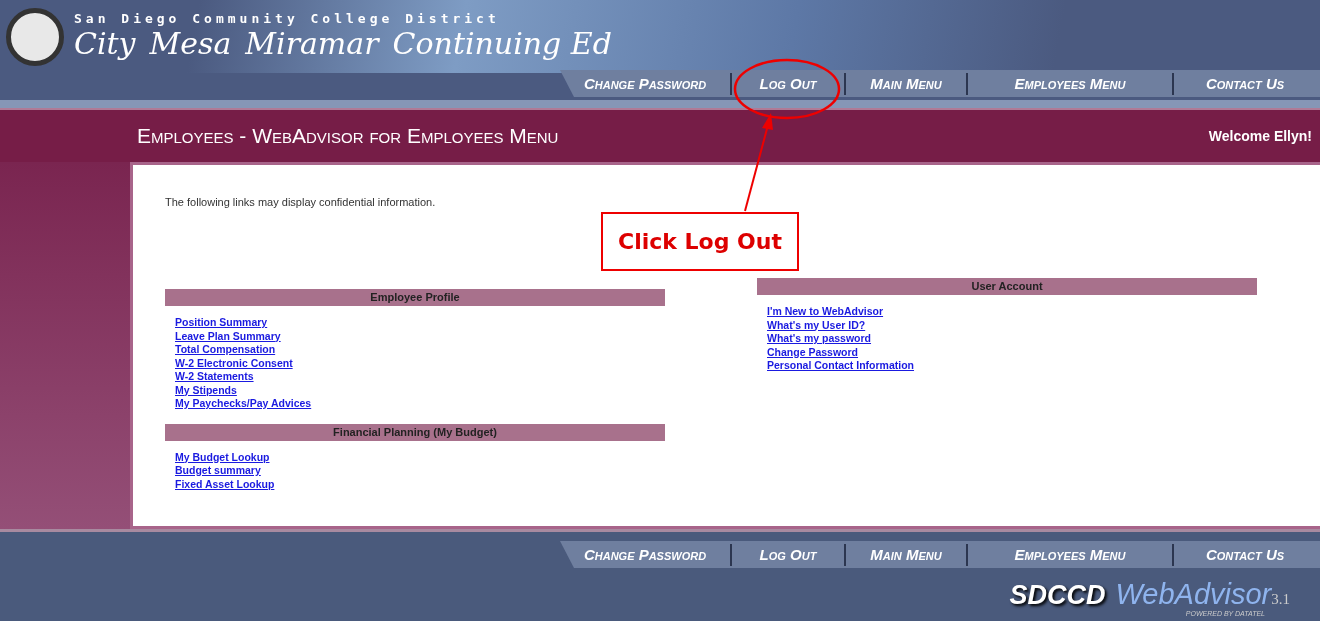 The width and height of the screenshot is (1320, 621). I want to click on menu-link: Fixed Asset Lookup, so click(225, 484).